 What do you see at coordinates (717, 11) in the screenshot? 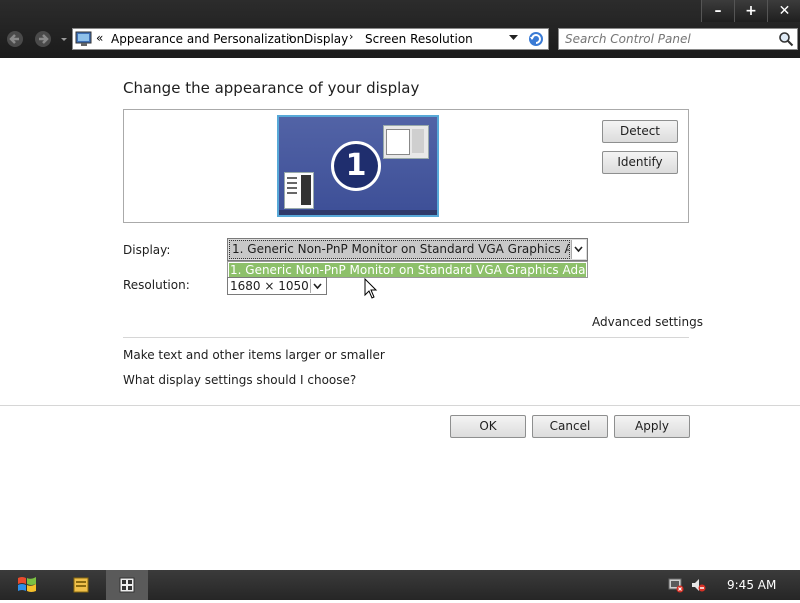
I see `minimize-button: –` at bounding box center [717, 11].